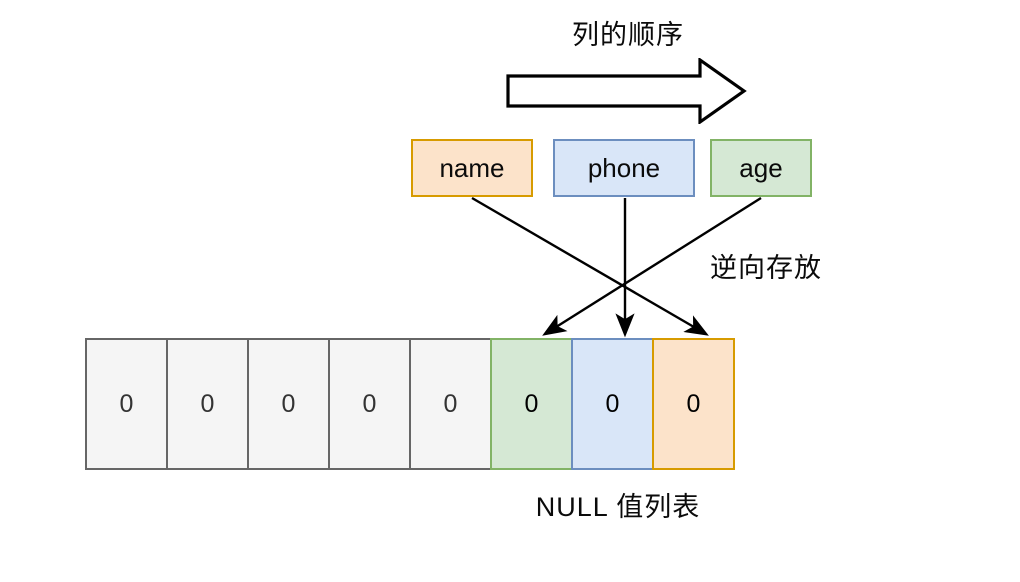 The width and height of the screenshot is (1020, 582). Describe the element at coordinates (618, 507) in the screenshot. I see `null-value-list-caption: NULL 值列表` at that location.